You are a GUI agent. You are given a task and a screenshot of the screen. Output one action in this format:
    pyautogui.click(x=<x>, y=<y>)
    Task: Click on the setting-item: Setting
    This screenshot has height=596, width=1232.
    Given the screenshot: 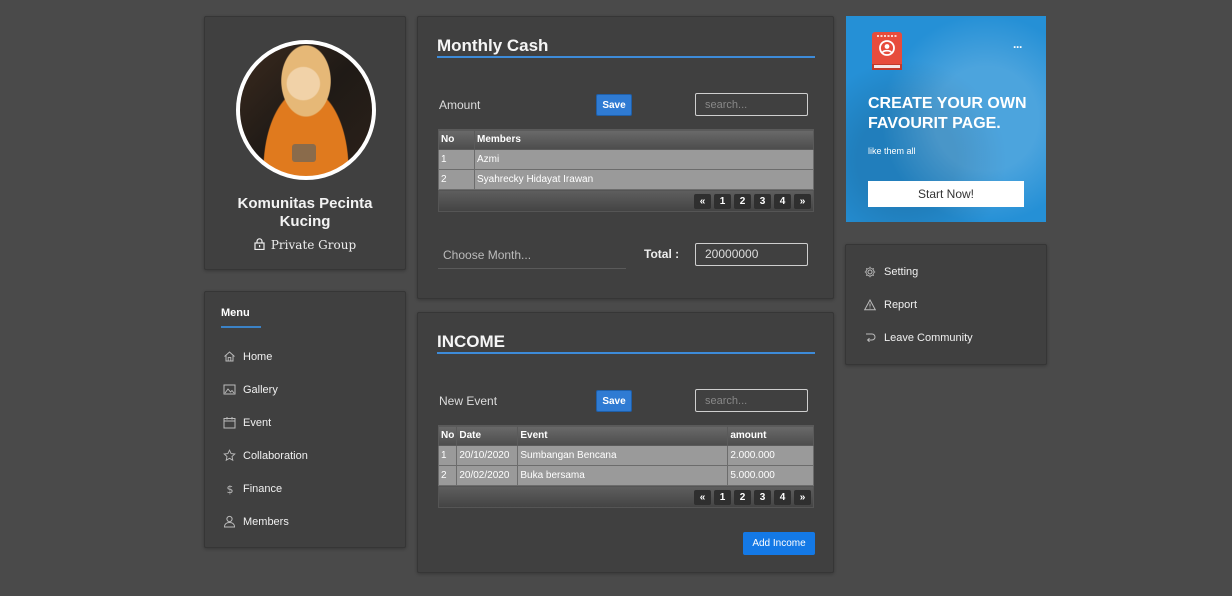 What is the action you would take?
    pyautogui.click(x=891, y=272)
    